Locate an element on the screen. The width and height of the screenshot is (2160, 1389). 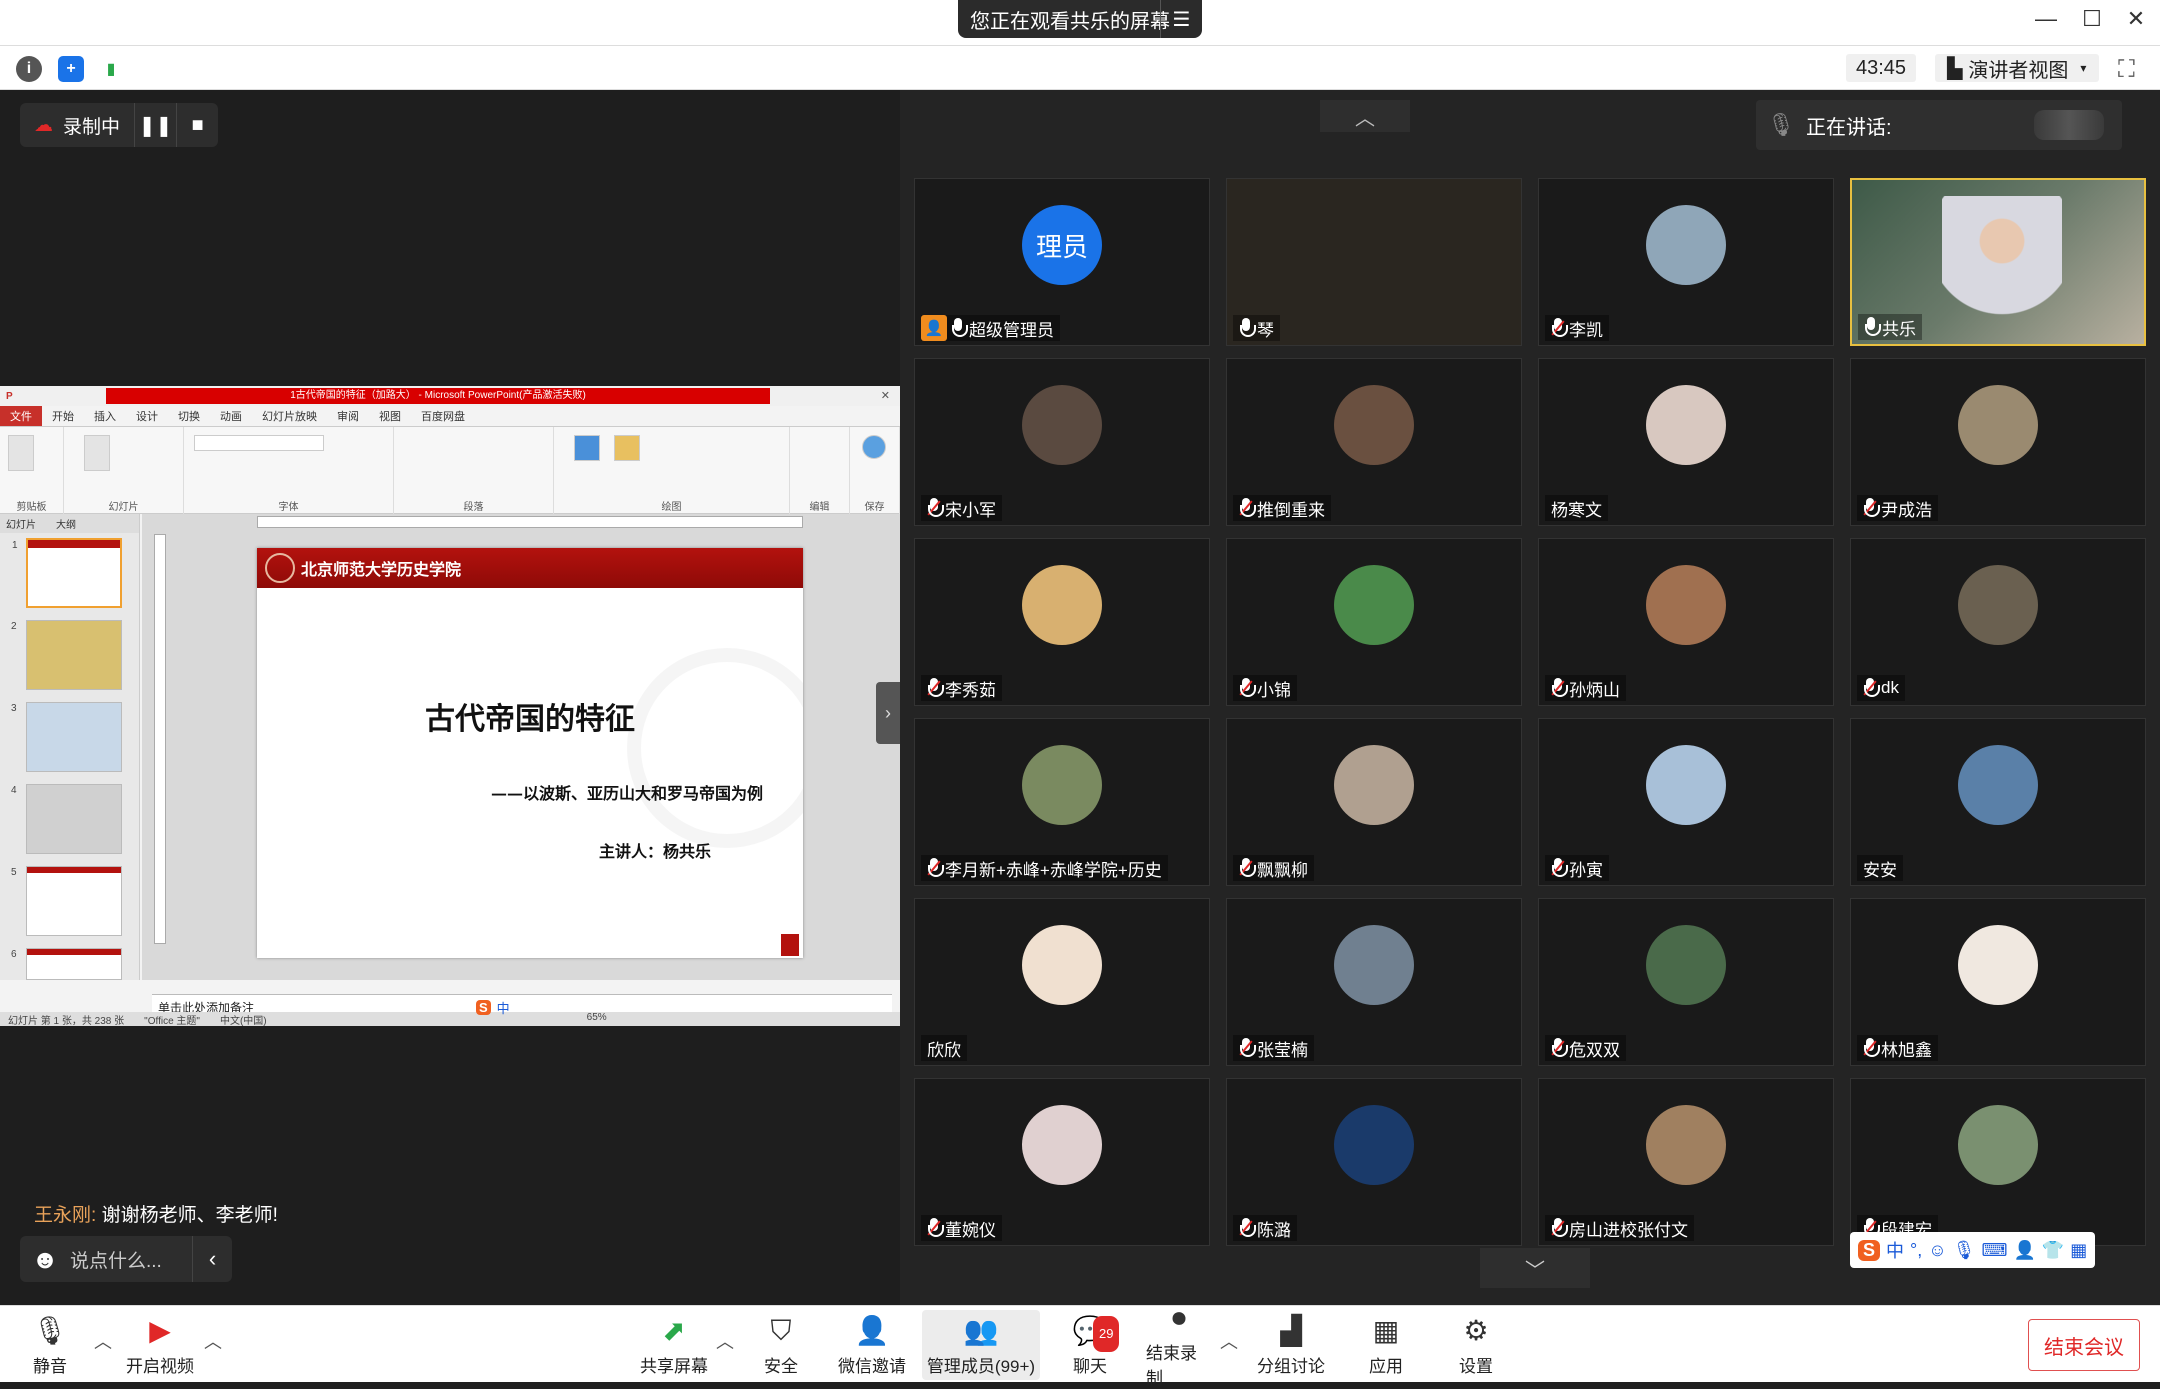
participant-tile: 欣欣 is located at coordinates (1062, 982).